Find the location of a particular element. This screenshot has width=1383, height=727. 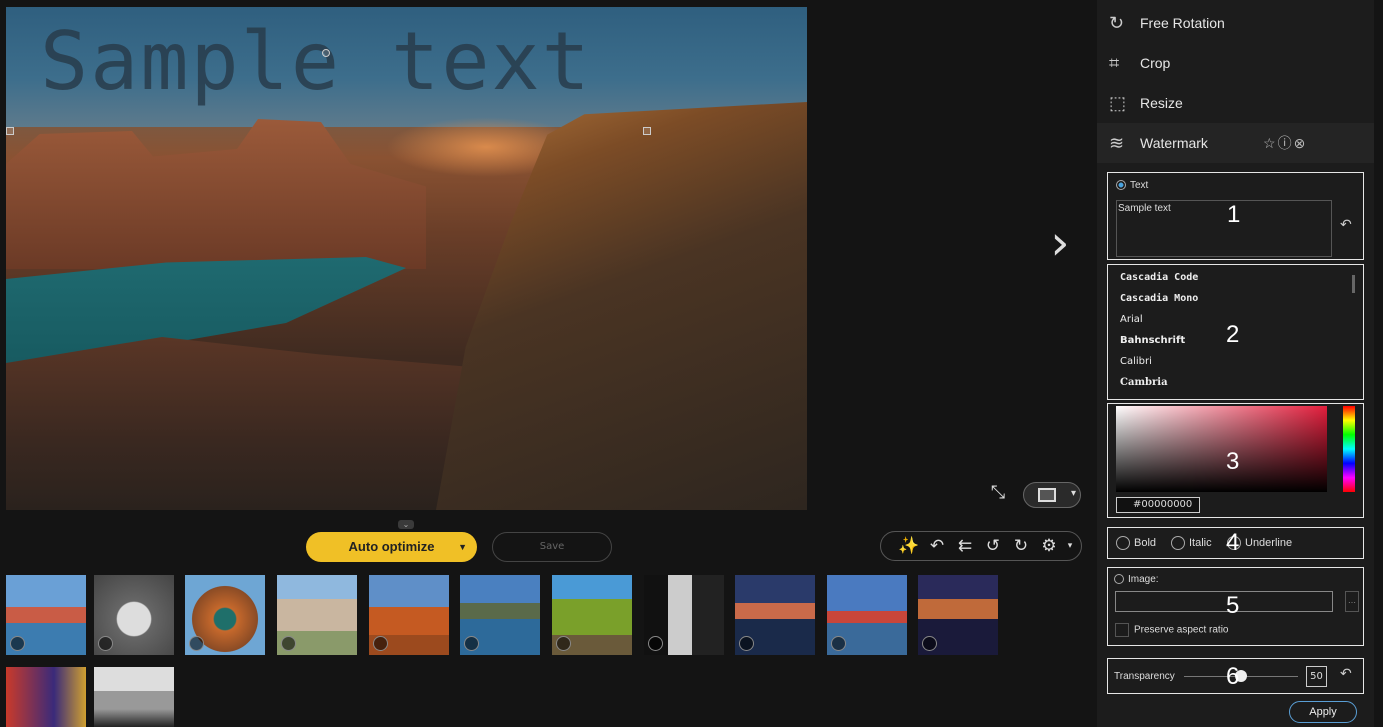

text-radio: Text is located at coordinates (1132, 185).